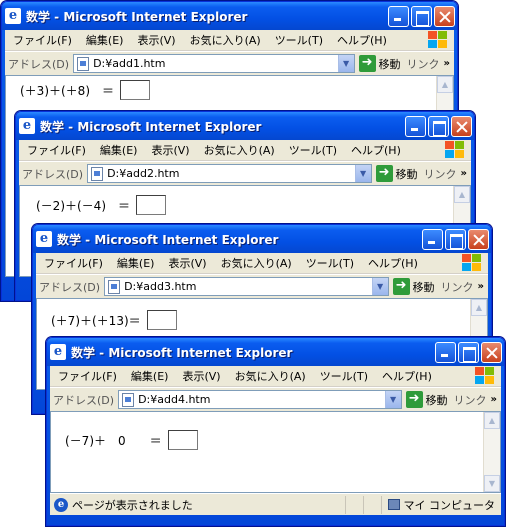 This screenshot has height=530, width=510. I want to click on expression-text: (＋7)＋(＋13)＝, so click(96, 320).